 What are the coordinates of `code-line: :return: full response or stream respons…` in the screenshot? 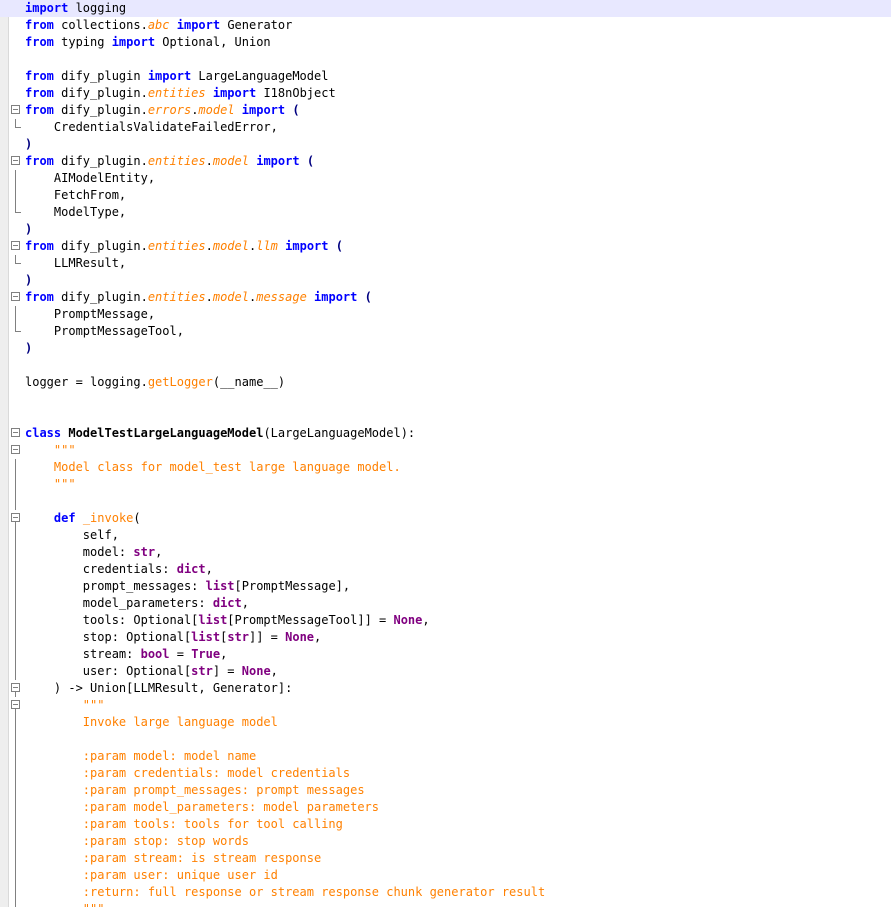 It's located at (445, 892).